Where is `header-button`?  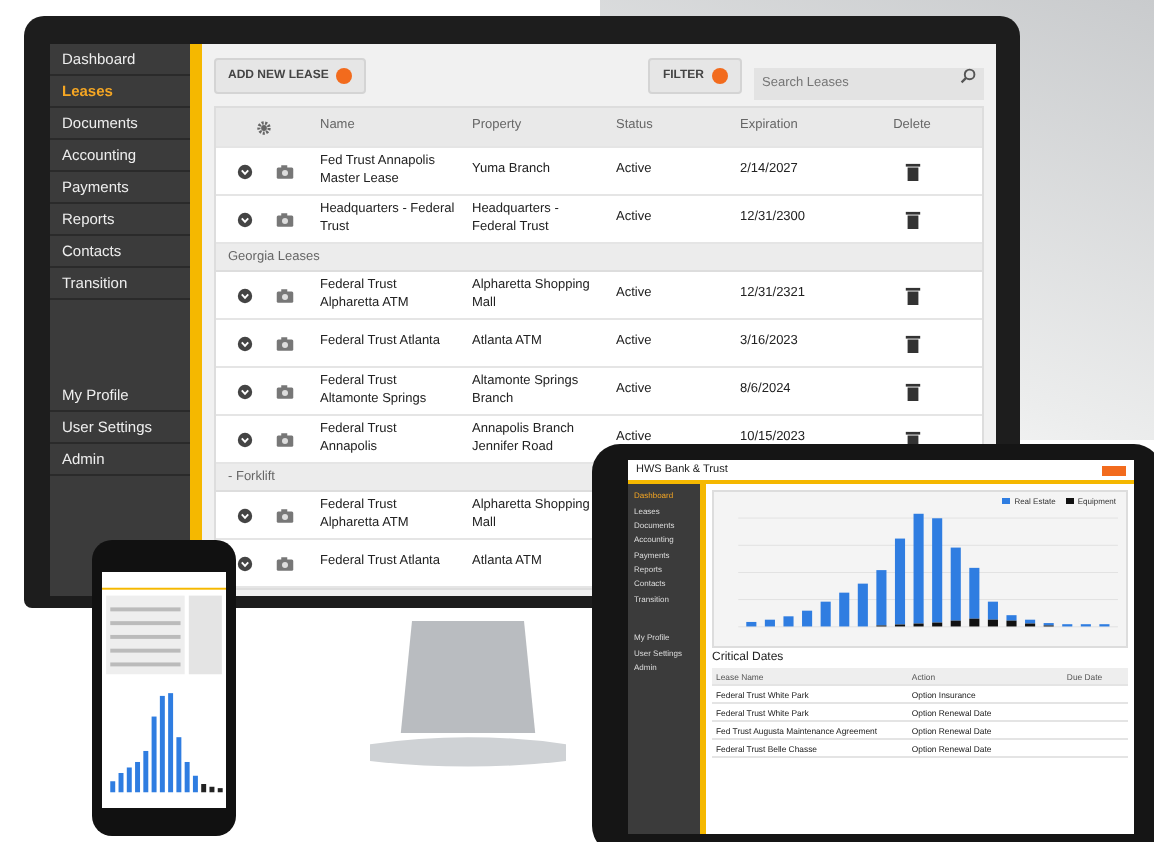
header-button is located at coordinates (1114, 470).